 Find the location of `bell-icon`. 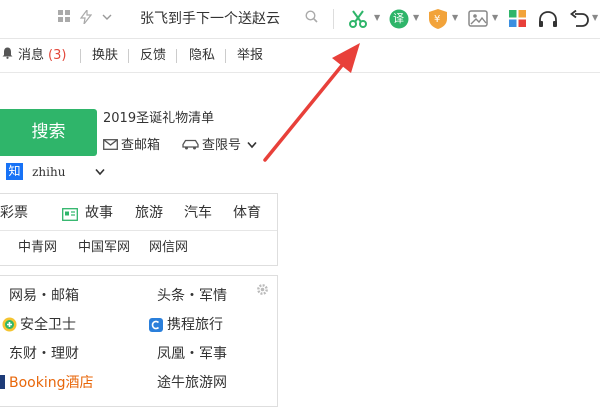

bell-icon is located at coordinates (7, 55).